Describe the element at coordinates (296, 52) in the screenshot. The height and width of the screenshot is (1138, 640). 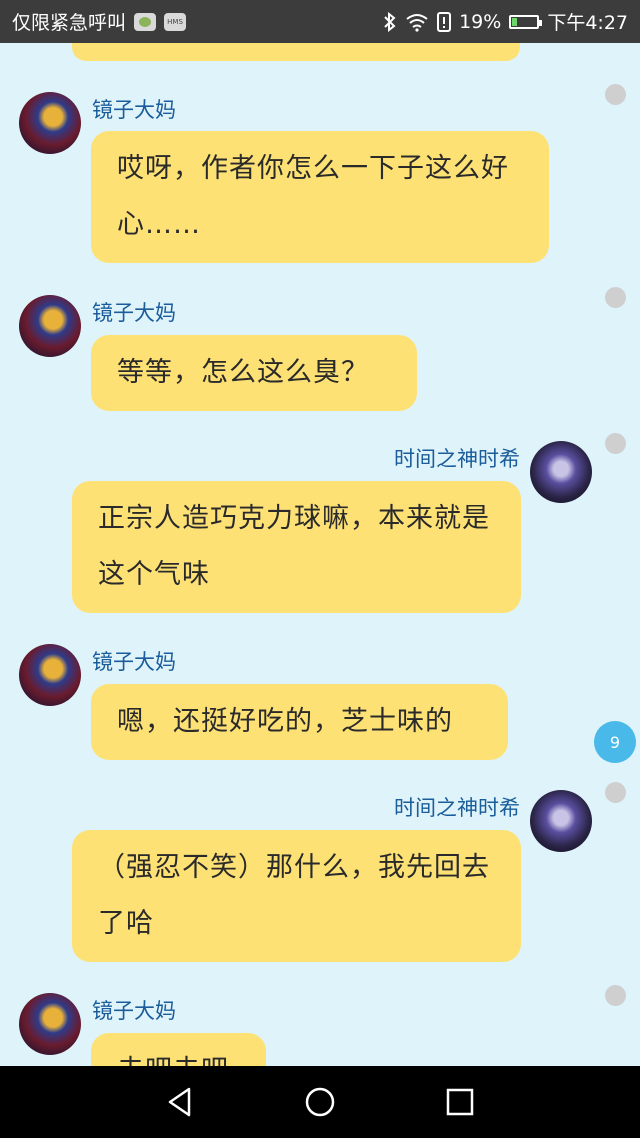
I see `previous-message-bubble` at that location.